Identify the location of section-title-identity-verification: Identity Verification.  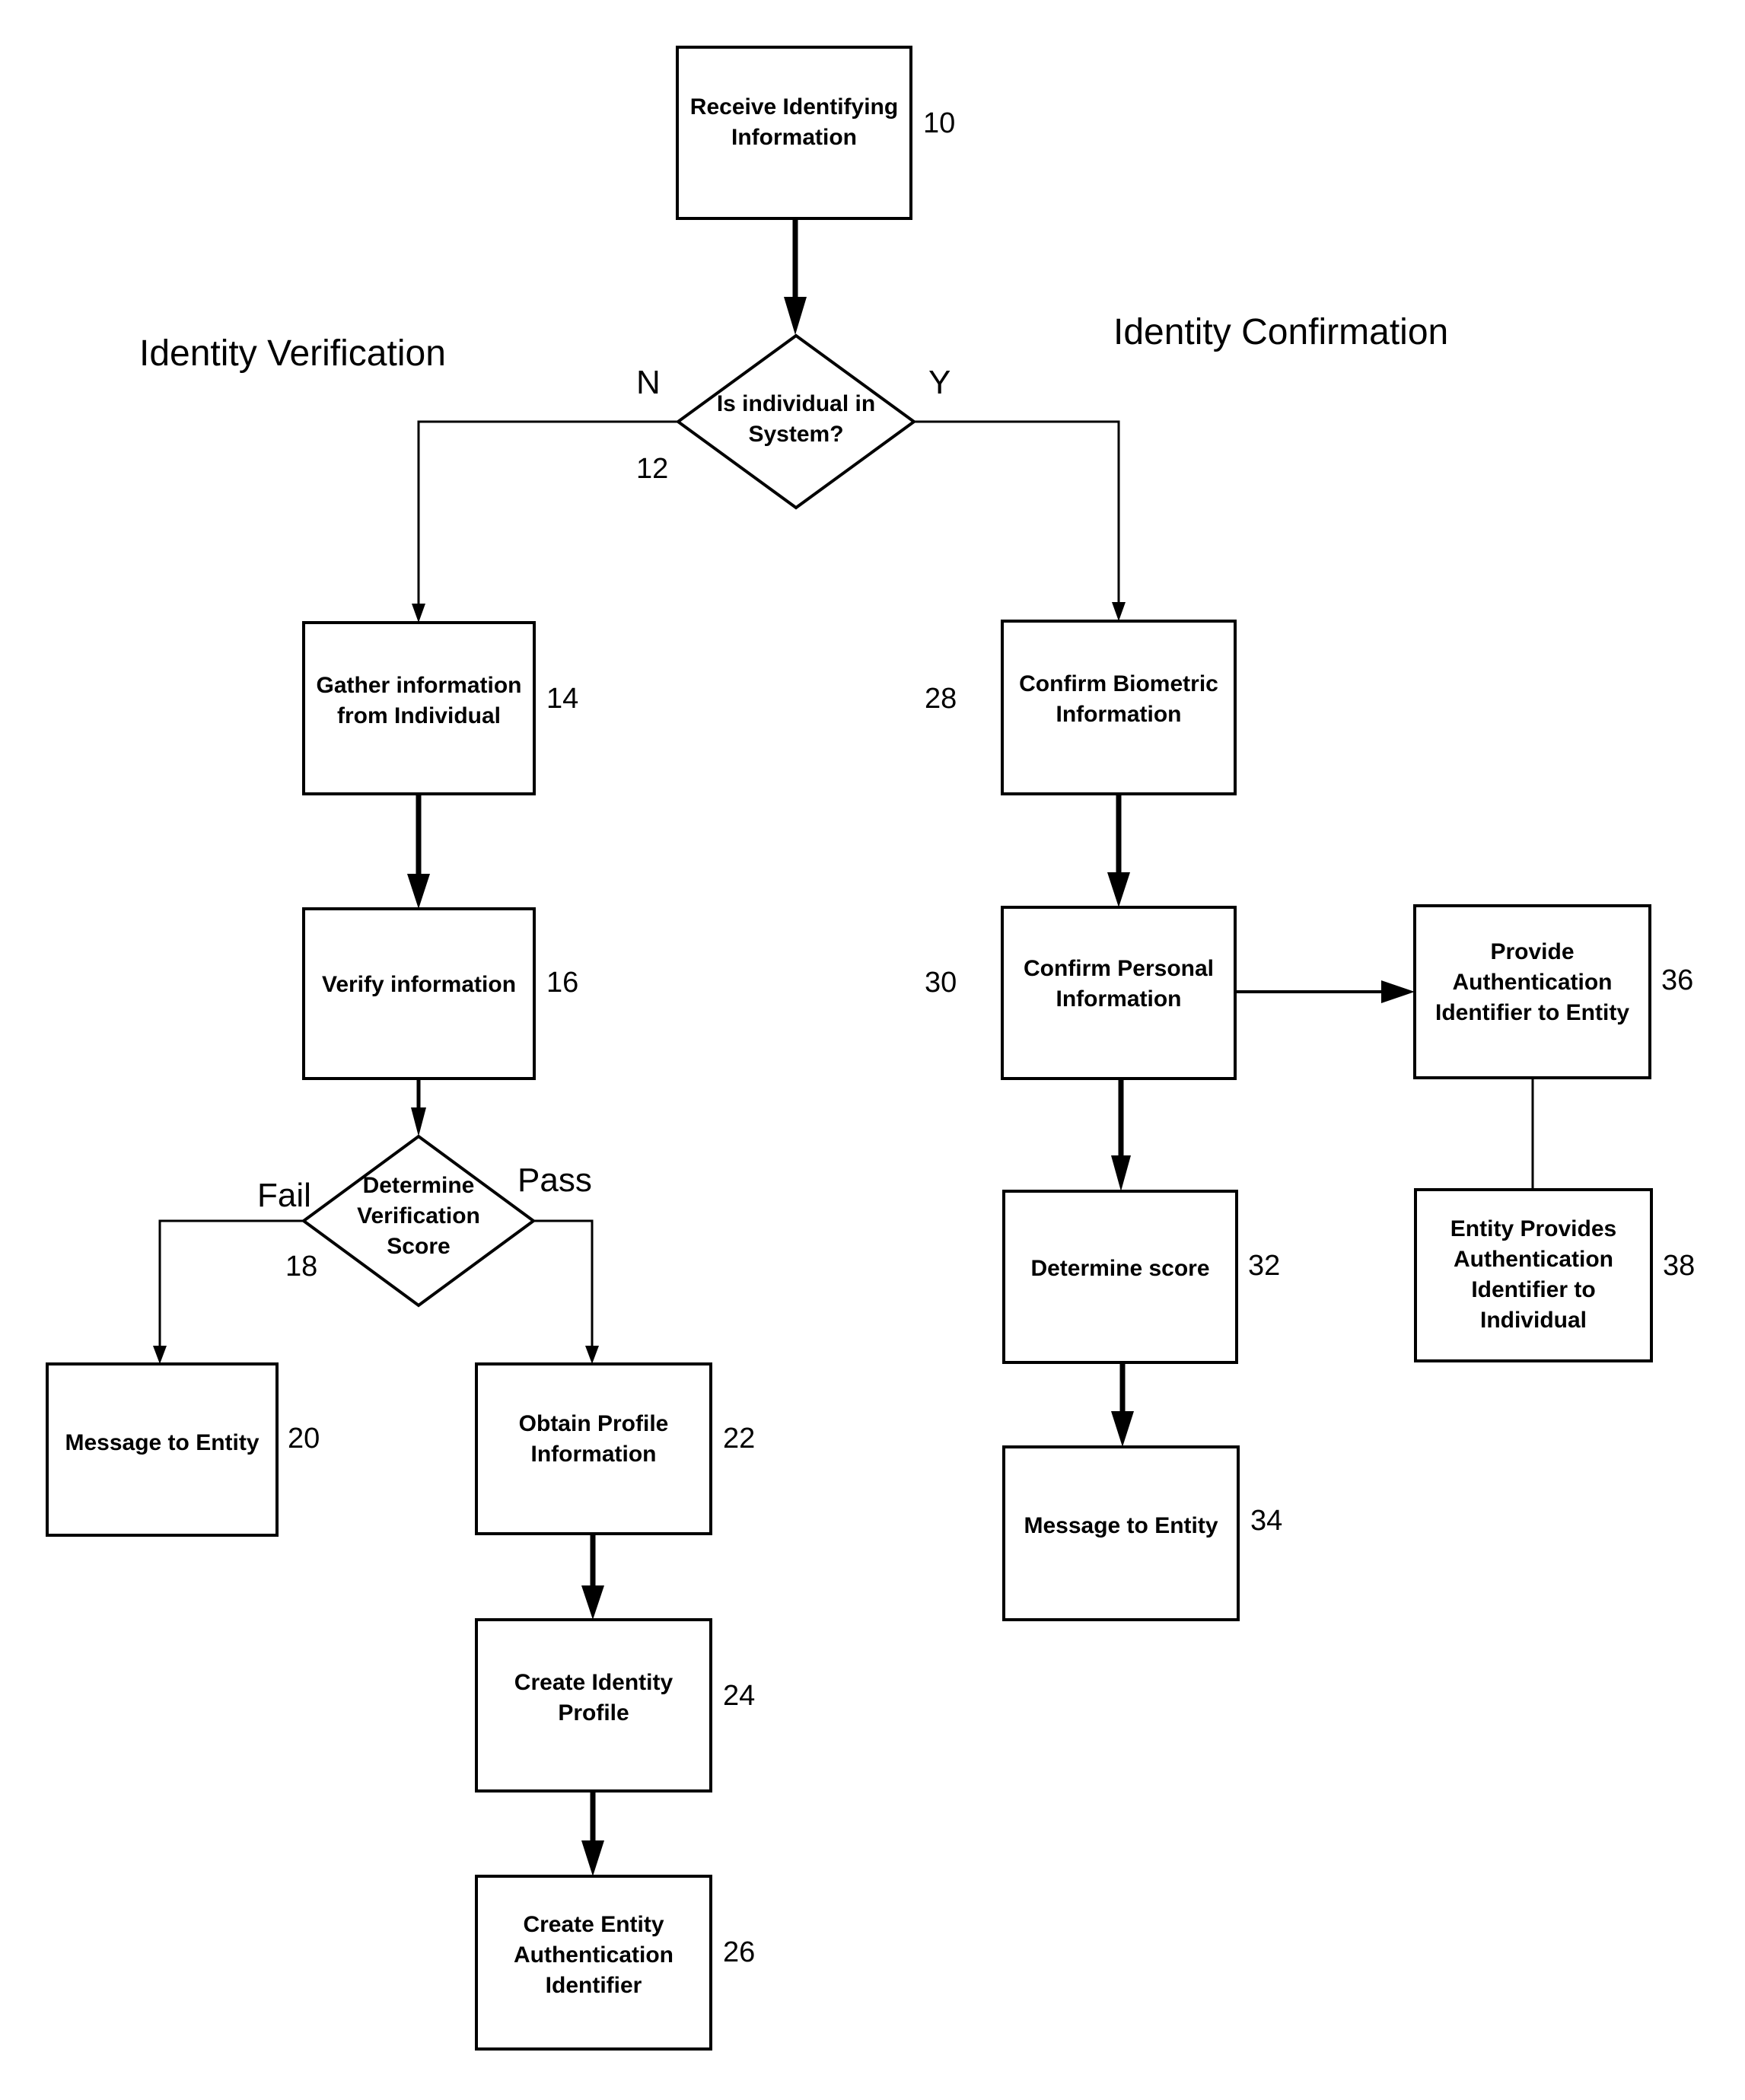
(292, 353).